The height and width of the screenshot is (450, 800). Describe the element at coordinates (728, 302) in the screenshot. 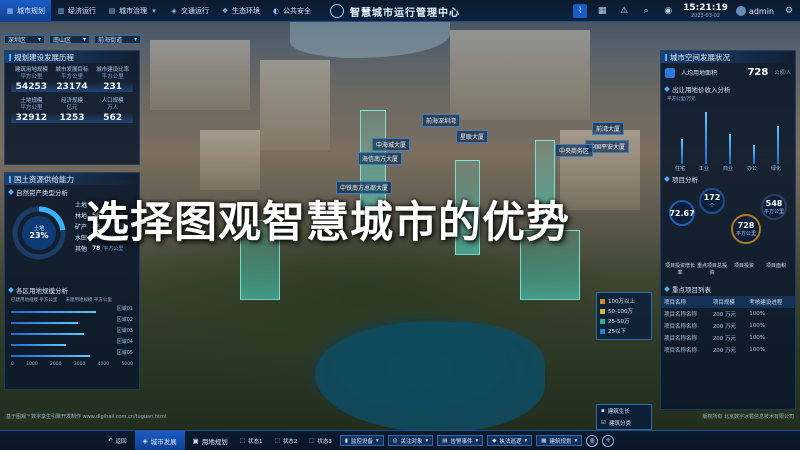

I see `table-header-cell: 项目规模` at that location.